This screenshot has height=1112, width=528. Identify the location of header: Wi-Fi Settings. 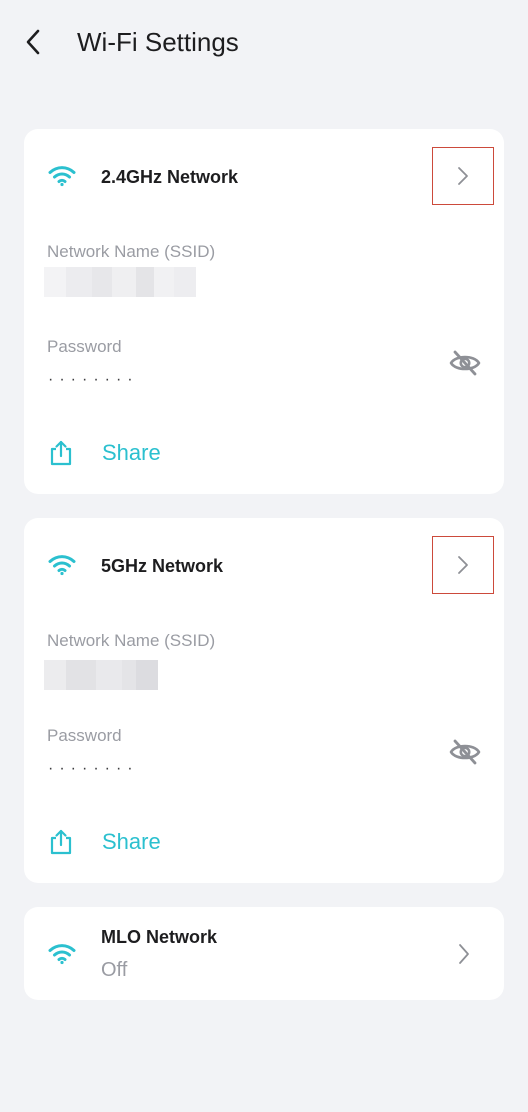
(264, 43).